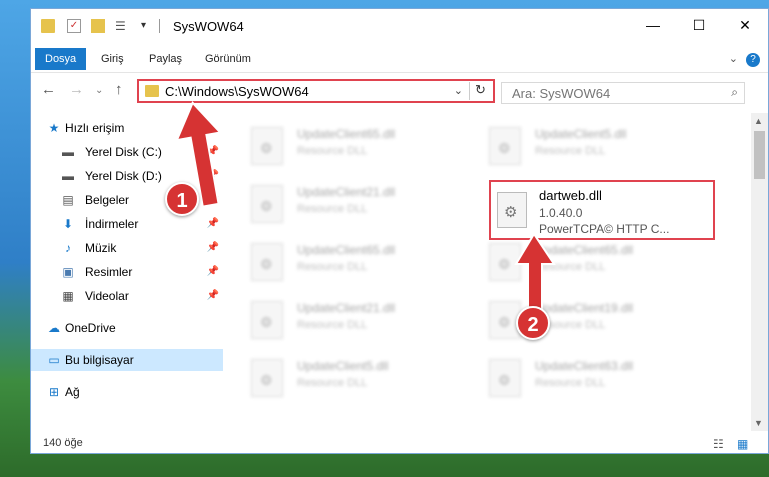  Describe the element at coordinates (584, 366) in the screenshot. I see `file-name: UpdateClient63.dll` at that location.